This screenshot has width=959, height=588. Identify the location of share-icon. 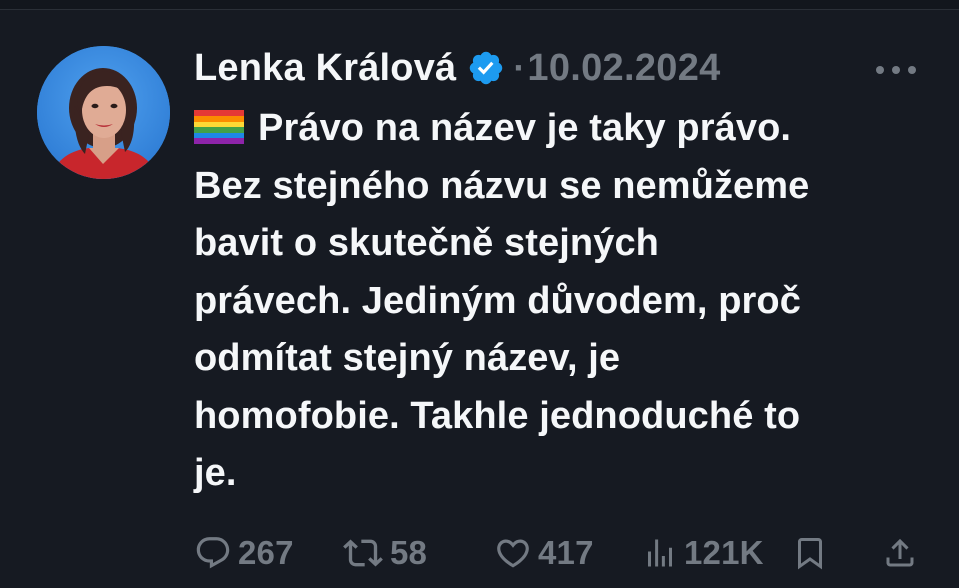
(900, 552).